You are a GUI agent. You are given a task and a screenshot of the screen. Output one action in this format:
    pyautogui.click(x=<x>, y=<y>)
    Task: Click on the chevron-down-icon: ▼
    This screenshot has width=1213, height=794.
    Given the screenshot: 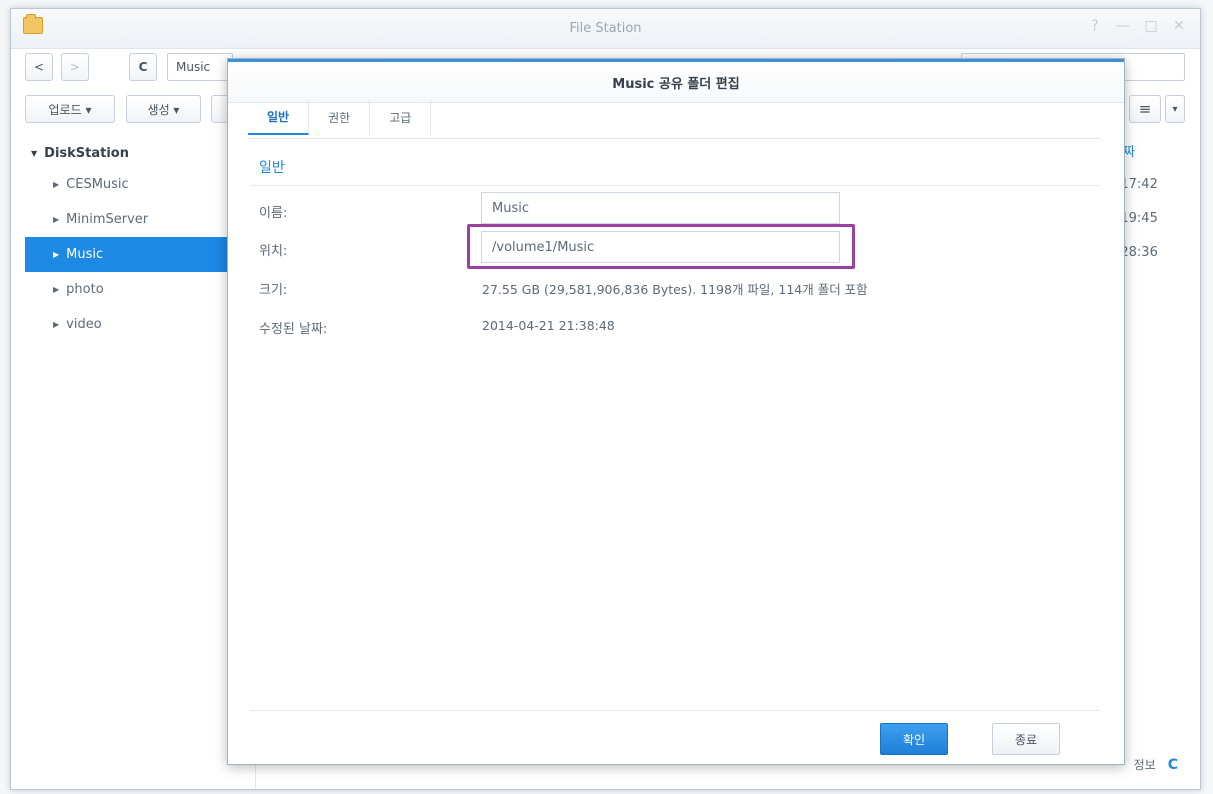 What is the action you would take?
    pyautogui.click(x=34, y=153)
    